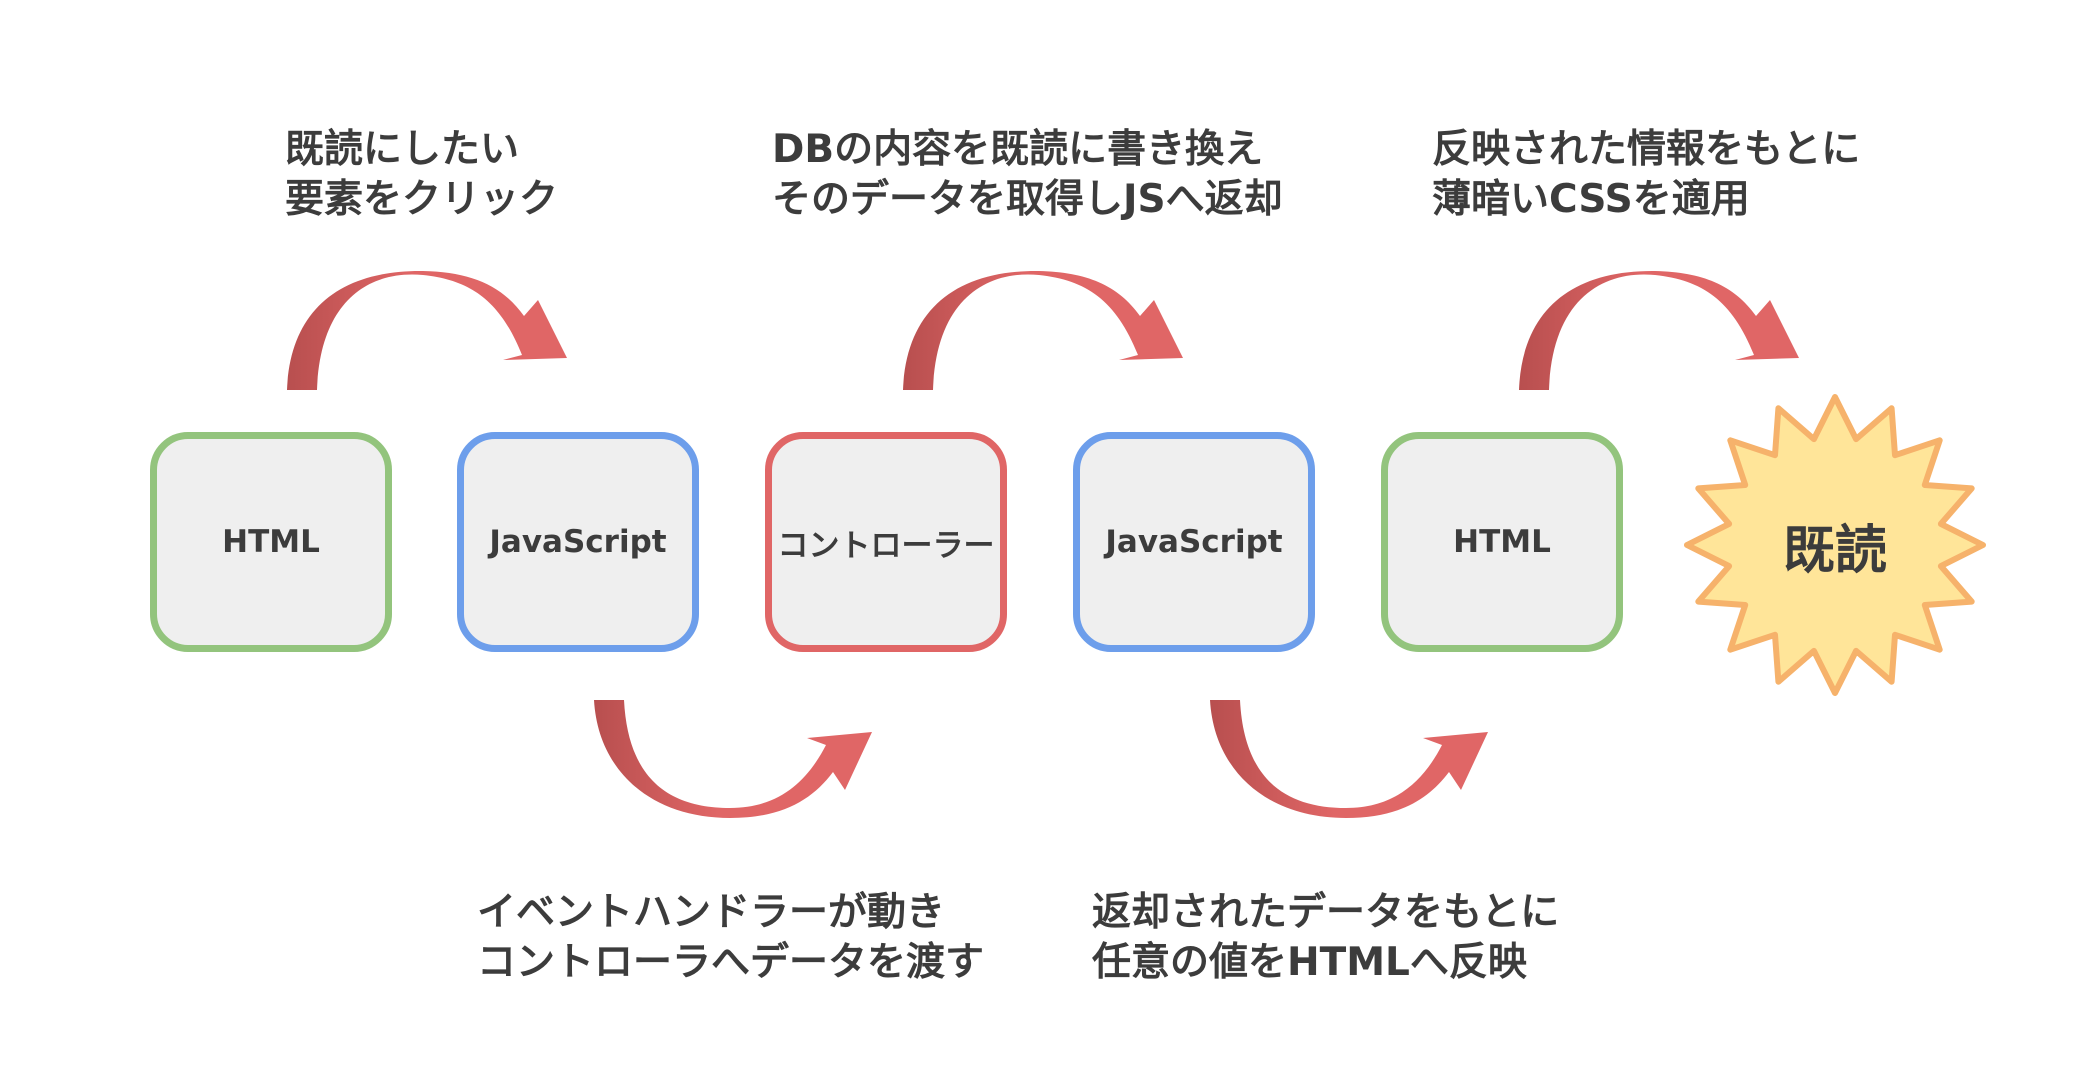  I want to click on caption-step1-line1: 既読にしたい, so click(402, 149).